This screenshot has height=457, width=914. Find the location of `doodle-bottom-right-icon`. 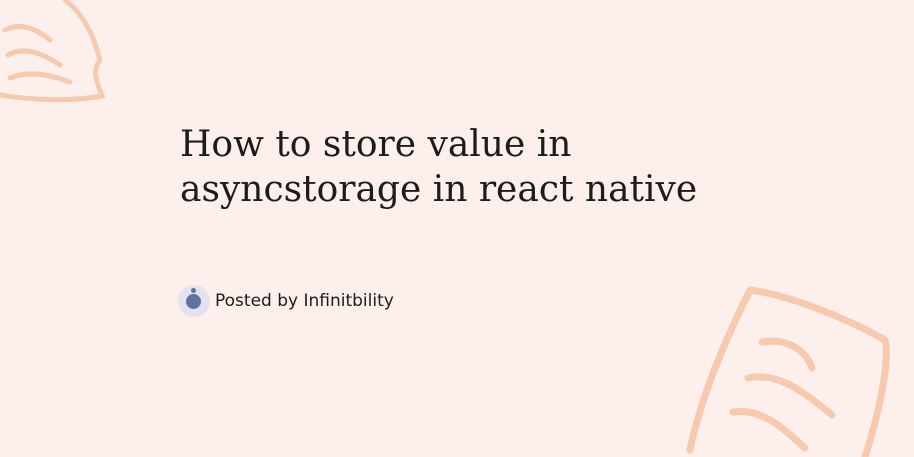

doodle-bottom-right-icon is located at coordinates (788, 371).